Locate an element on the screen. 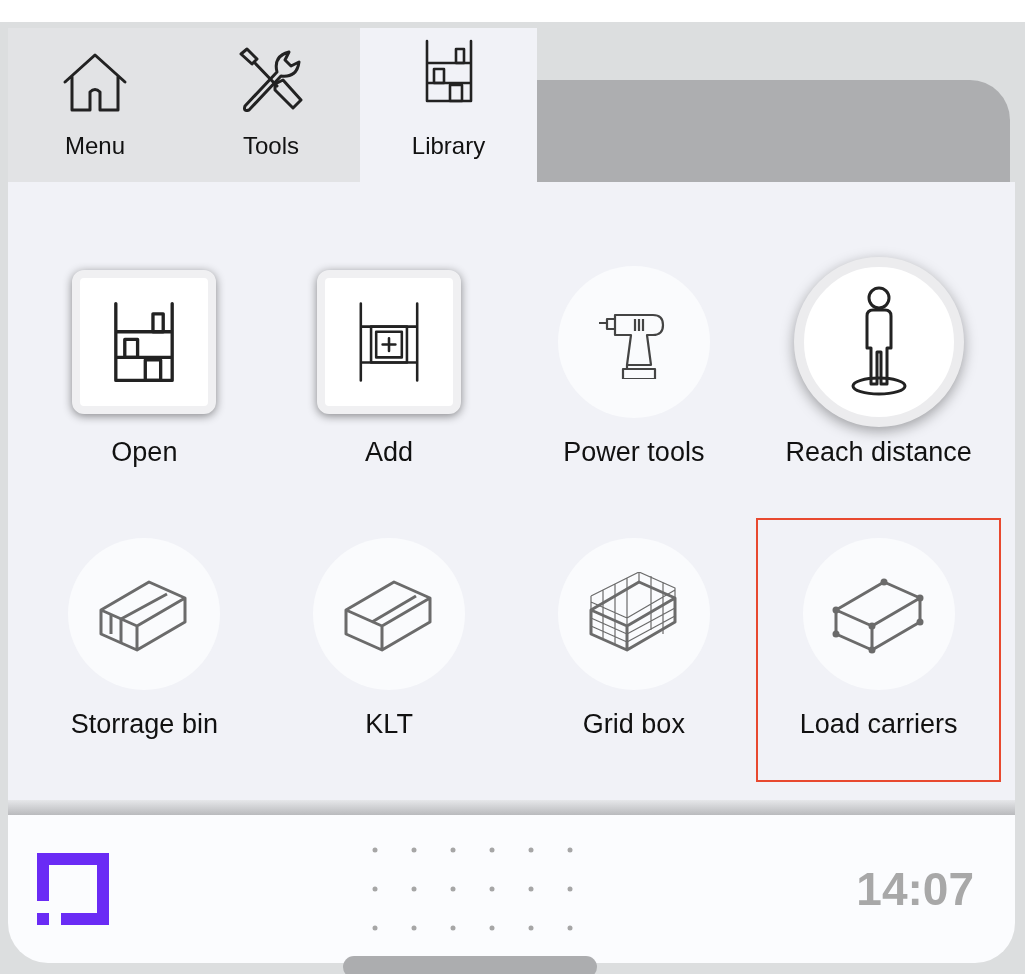 The image size is (1025, 974). library-item: Open is located at coordinates (144, 378).